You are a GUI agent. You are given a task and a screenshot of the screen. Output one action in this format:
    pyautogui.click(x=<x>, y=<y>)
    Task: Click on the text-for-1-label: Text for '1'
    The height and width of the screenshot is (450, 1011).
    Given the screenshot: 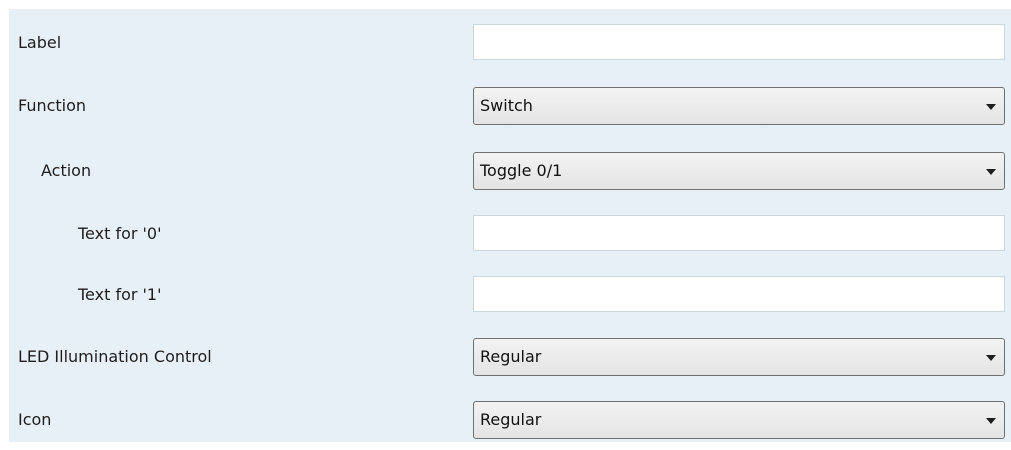 What is the action you would take?
    pyautogui.click(x=120, y=294)
    